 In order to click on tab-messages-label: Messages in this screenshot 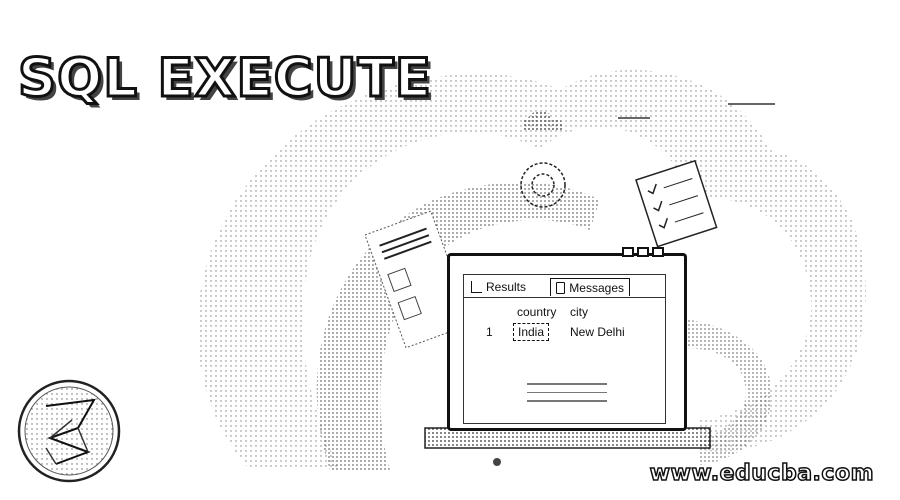, I will do `click(596, 287)`.